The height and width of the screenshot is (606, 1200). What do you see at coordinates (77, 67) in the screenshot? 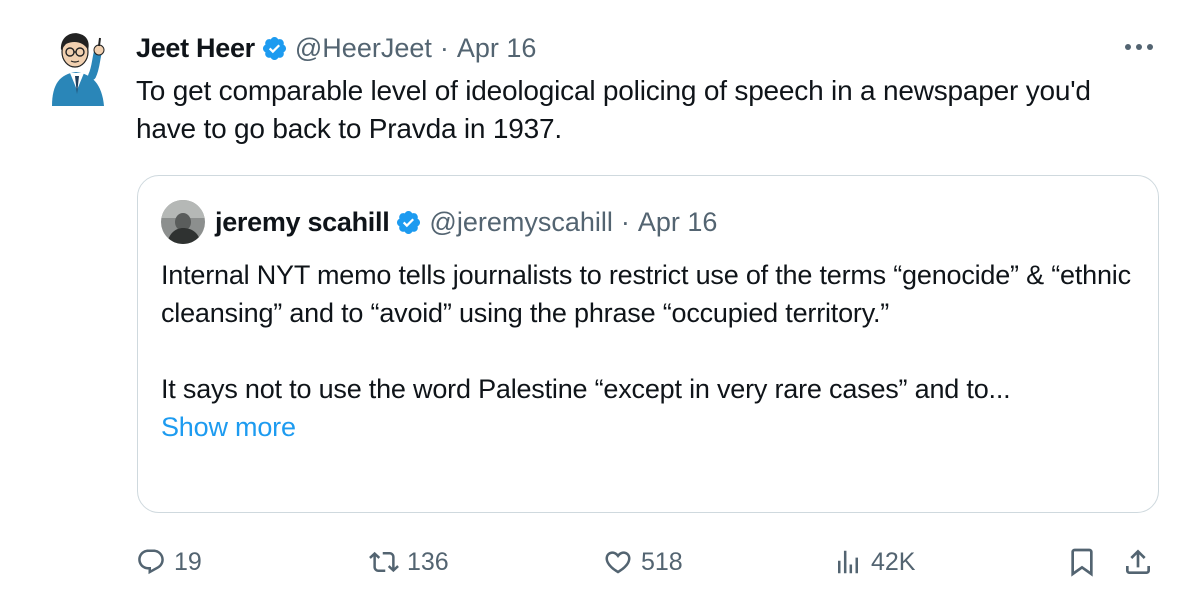
I see `author-avatar` at bounding box center [77, 67].